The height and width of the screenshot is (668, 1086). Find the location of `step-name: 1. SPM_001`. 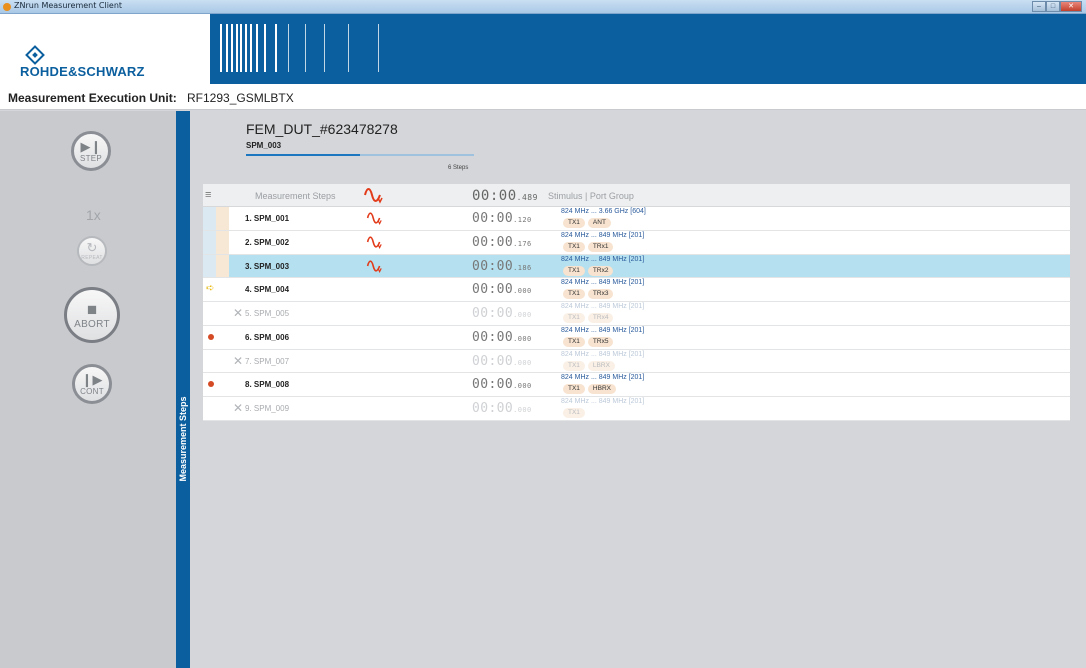

step-name: 1. SPM_001 is located at coordinates (267, 218).